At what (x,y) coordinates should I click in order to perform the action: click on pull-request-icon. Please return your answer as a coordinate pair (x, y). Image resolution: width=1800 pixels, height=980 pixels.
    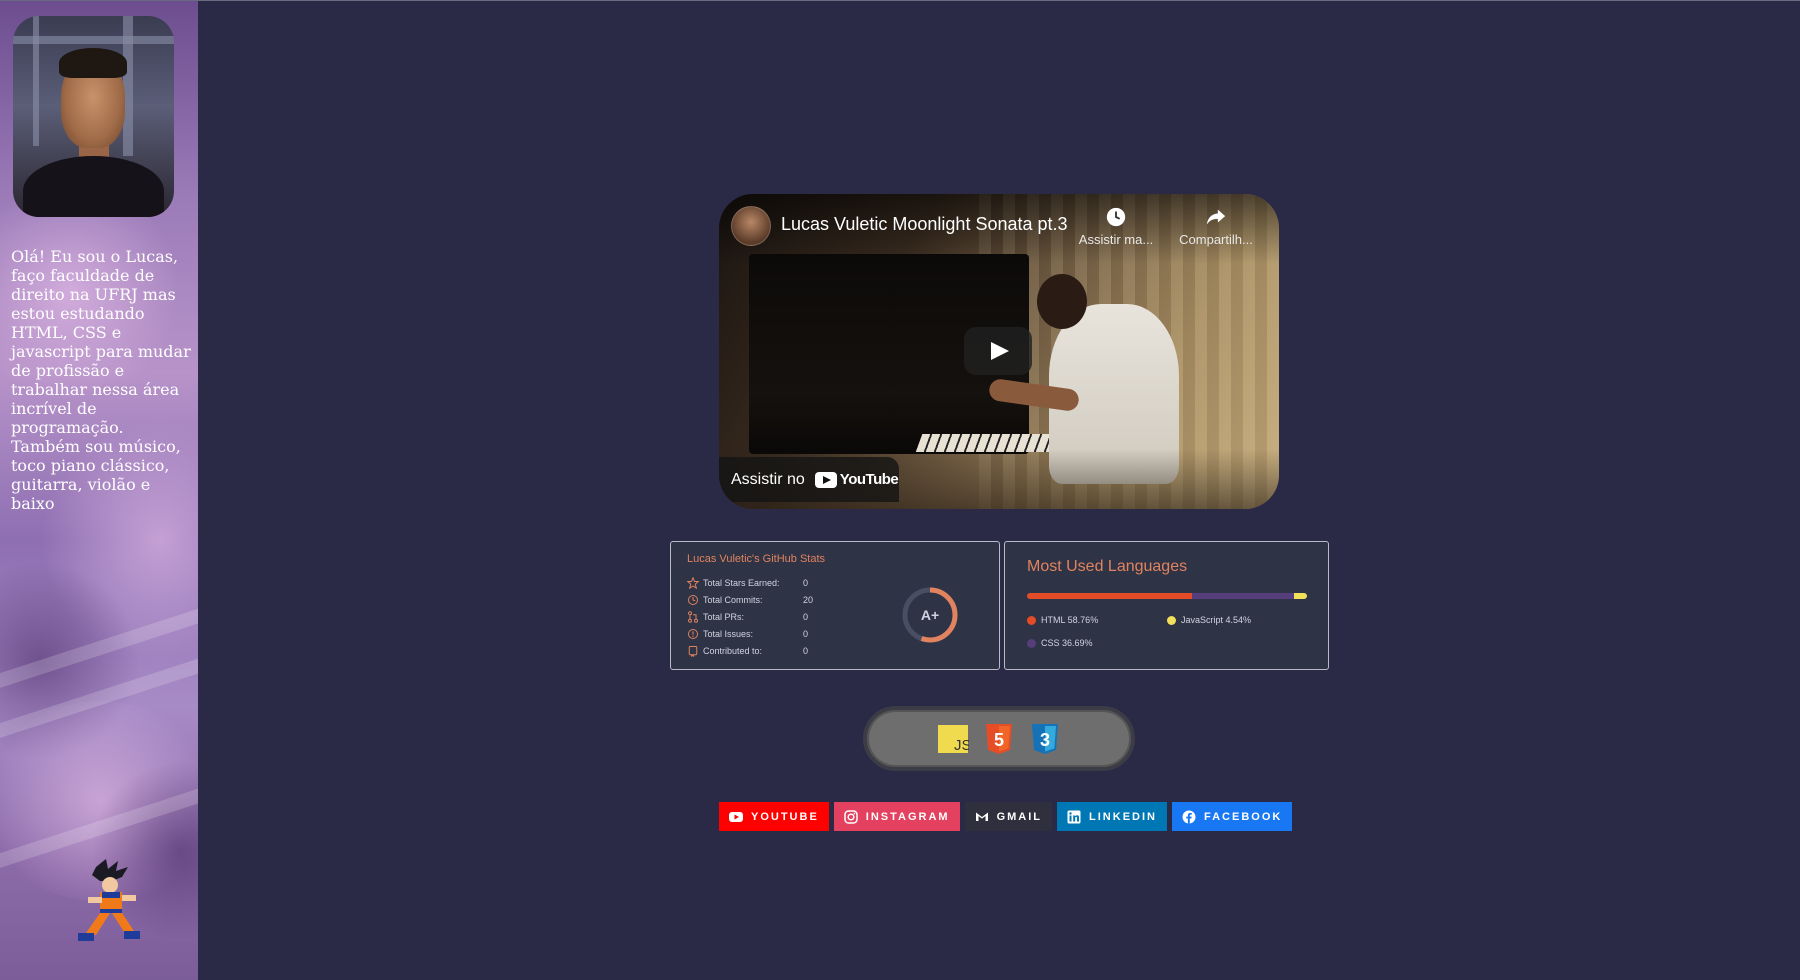
    Looking at the image, I should click on (693, 617).